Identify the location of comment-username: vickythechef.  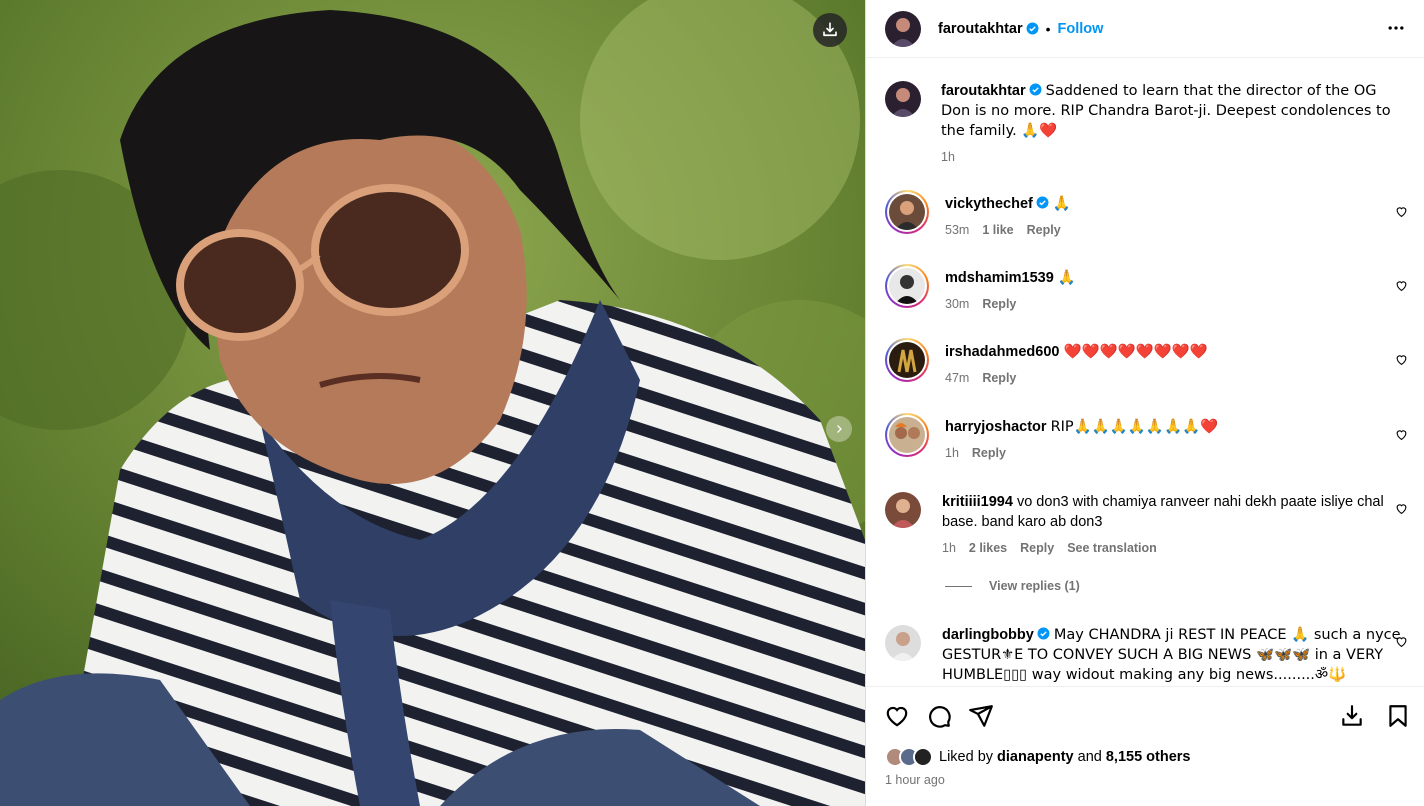
(989, 204).